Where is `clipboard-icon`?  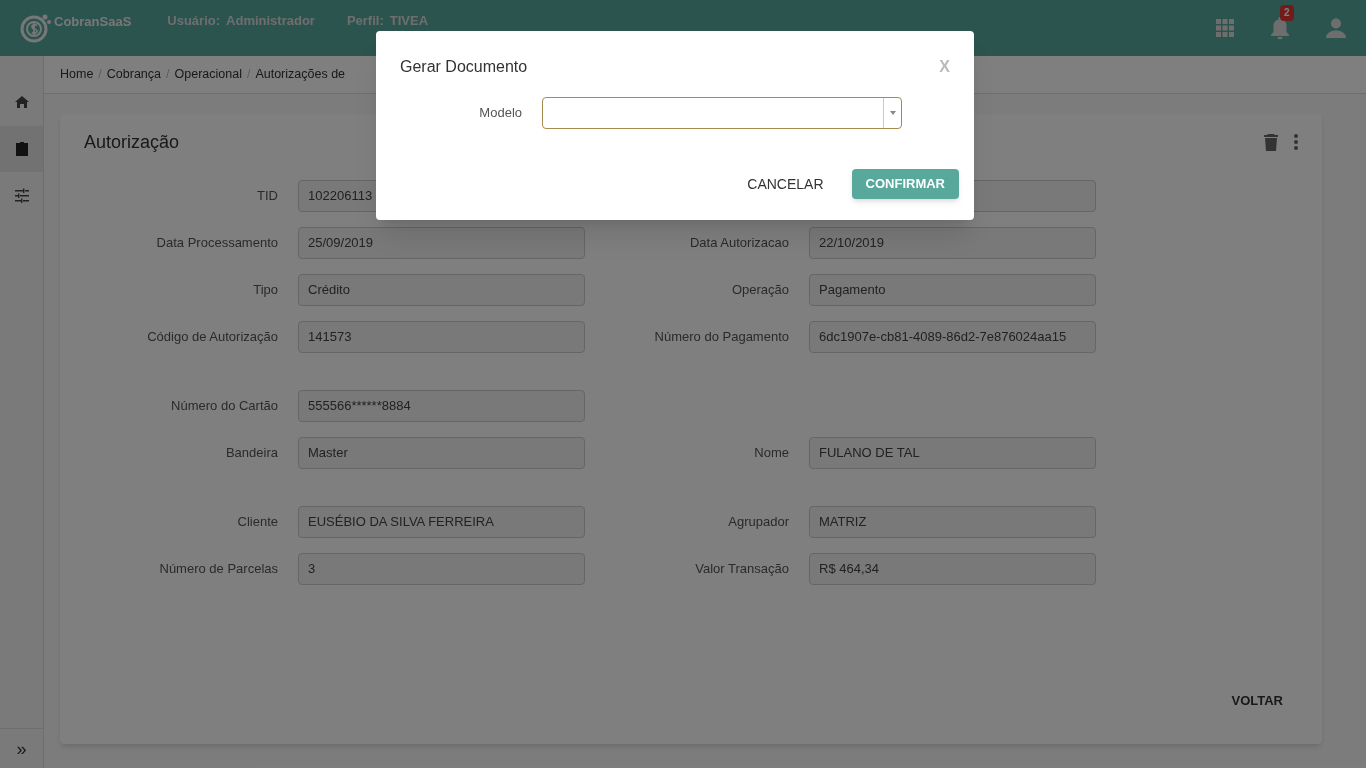
clipboard-icon is located at coordinates (21, 149).